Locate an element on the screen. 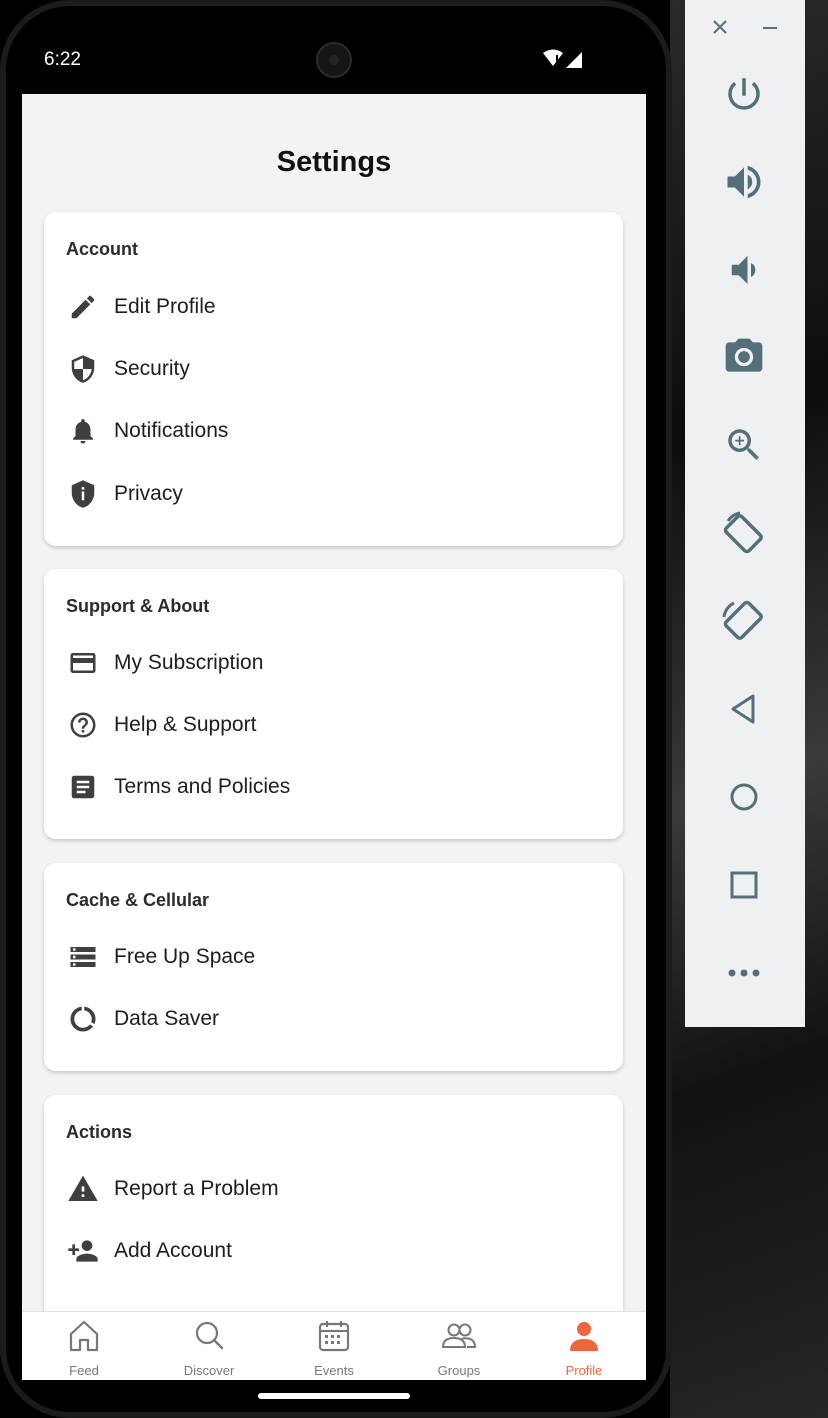  tab-groups: Groups is located at coordinates (459, 1346).